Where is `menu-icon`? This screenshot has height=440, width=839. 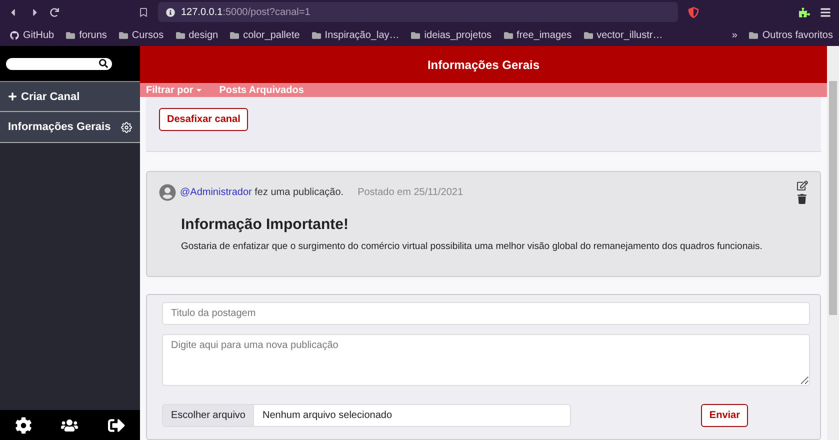 menu-icon is located at coordinates (825, 12).